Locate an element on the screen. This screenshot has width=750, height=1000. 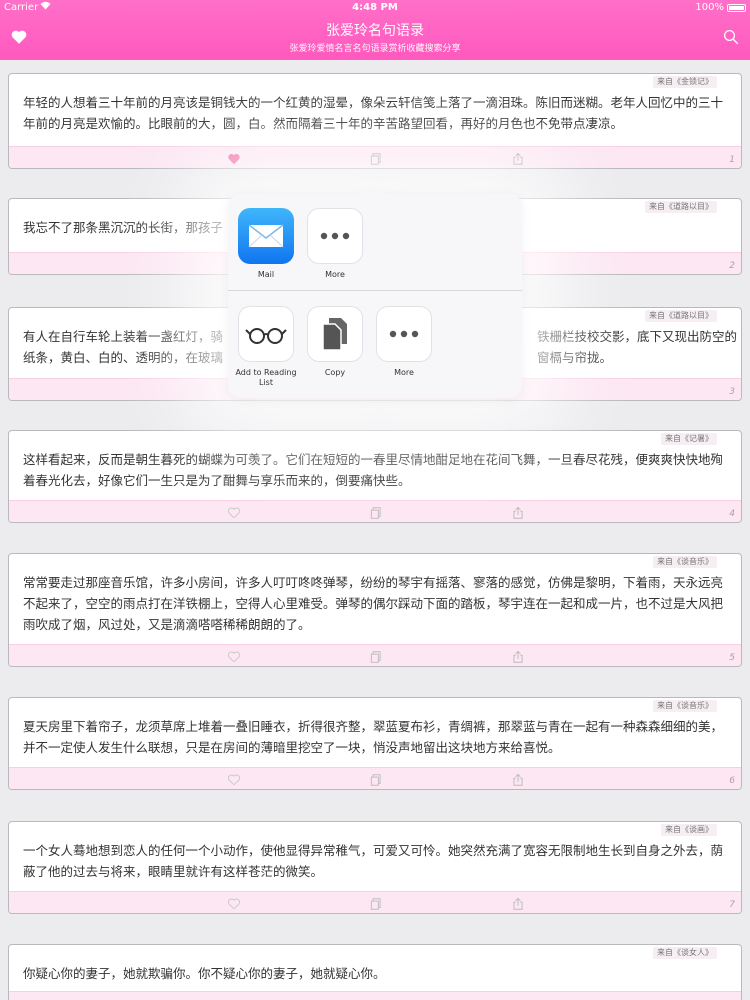
quote-actions: 1 is located at coordinates (375, 157).